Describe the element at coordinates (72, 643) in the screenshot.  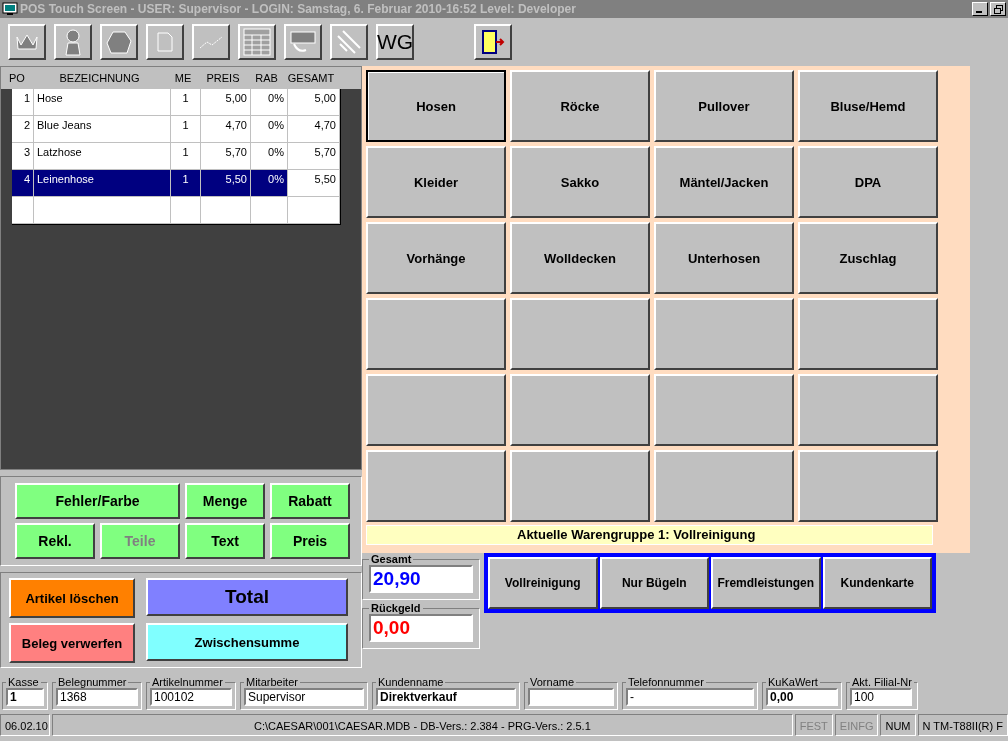
I see `action-button: Beleg verwerfen` at that location.